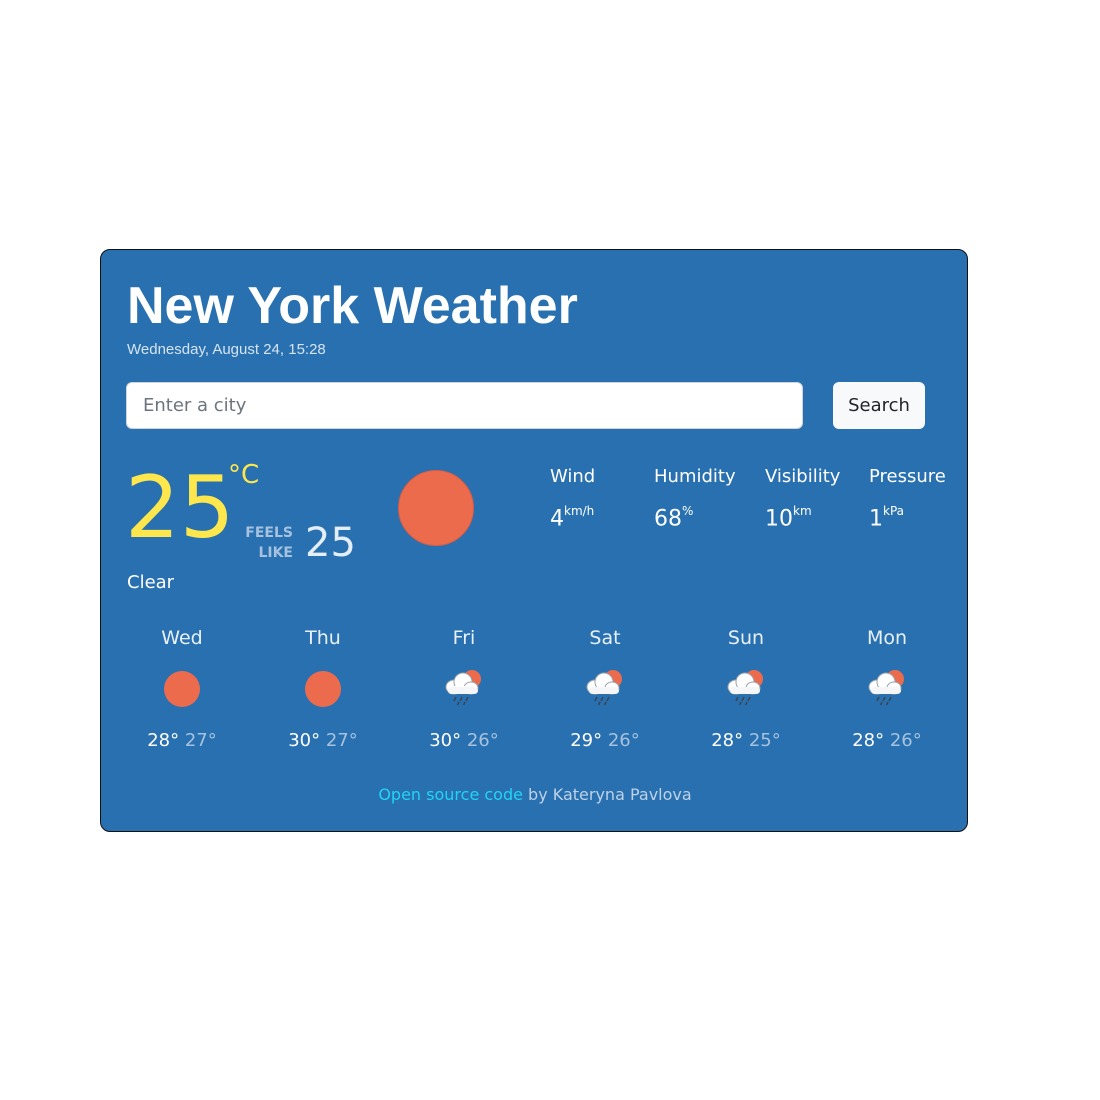 This screenshot has width=1100, height=1100. I want to click on feels-like-label: FEELS LIKE, so click(267, 543).